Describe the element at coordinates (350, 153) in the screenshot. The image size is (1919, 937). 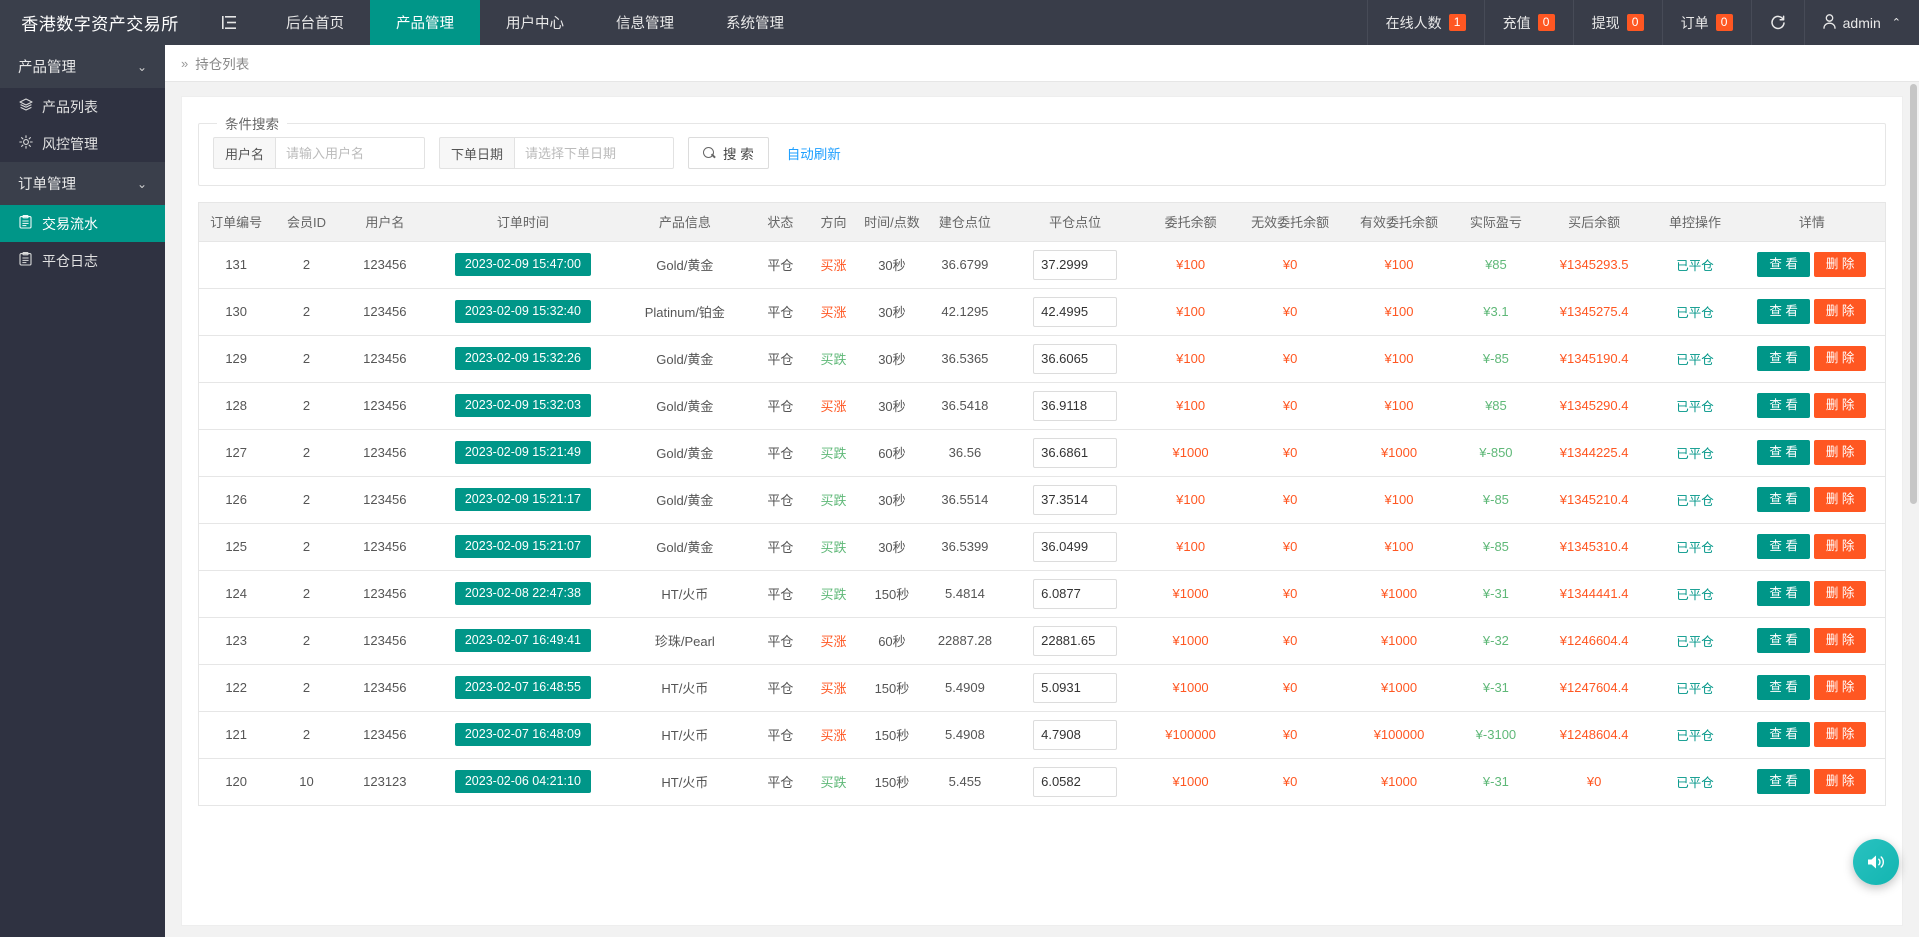
I see `username-input` at that location.